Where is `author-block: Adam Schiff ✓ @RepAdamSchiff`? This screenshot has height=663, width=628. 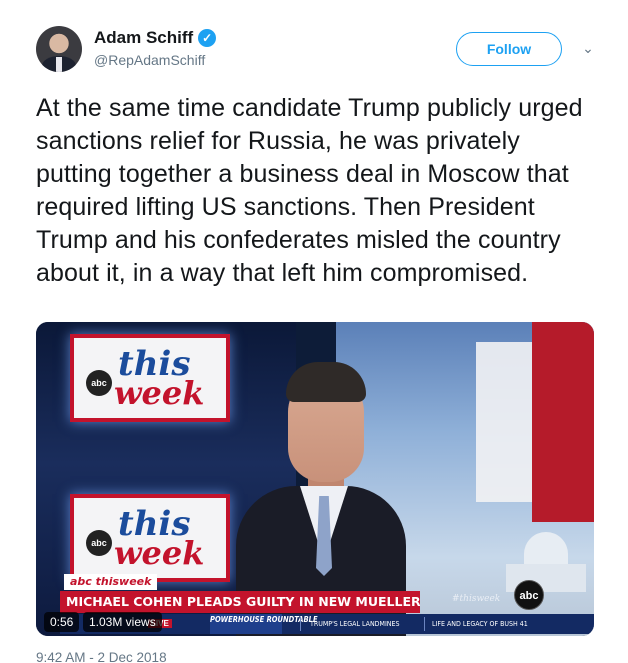
author-block: Adam Schiff ✓ @RepAdamSchiff is located at coordinates (155, 48).